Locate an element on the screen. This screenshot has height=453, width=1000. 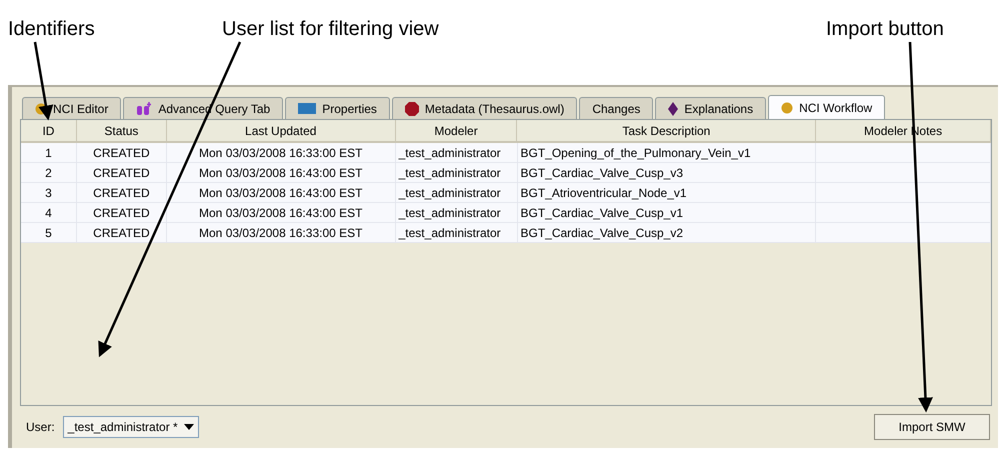
table-row: 3 CREATED Mon 03/03/2008 16:43:00 EST _test_administrator BGT_Atrioventricular_Node_v1 is located at coordinates (506, 193).